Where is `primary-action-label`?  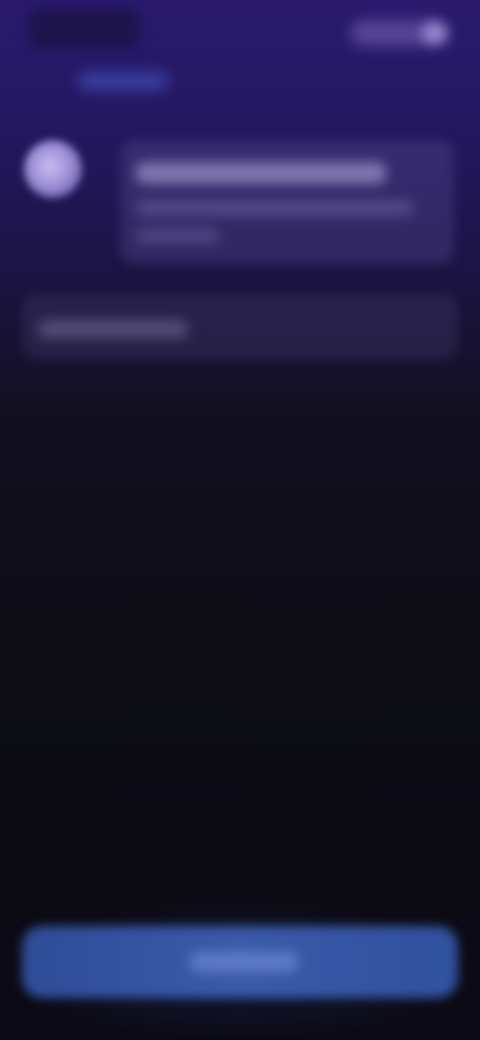 primary-action-label is located at coordinates (244, 962).